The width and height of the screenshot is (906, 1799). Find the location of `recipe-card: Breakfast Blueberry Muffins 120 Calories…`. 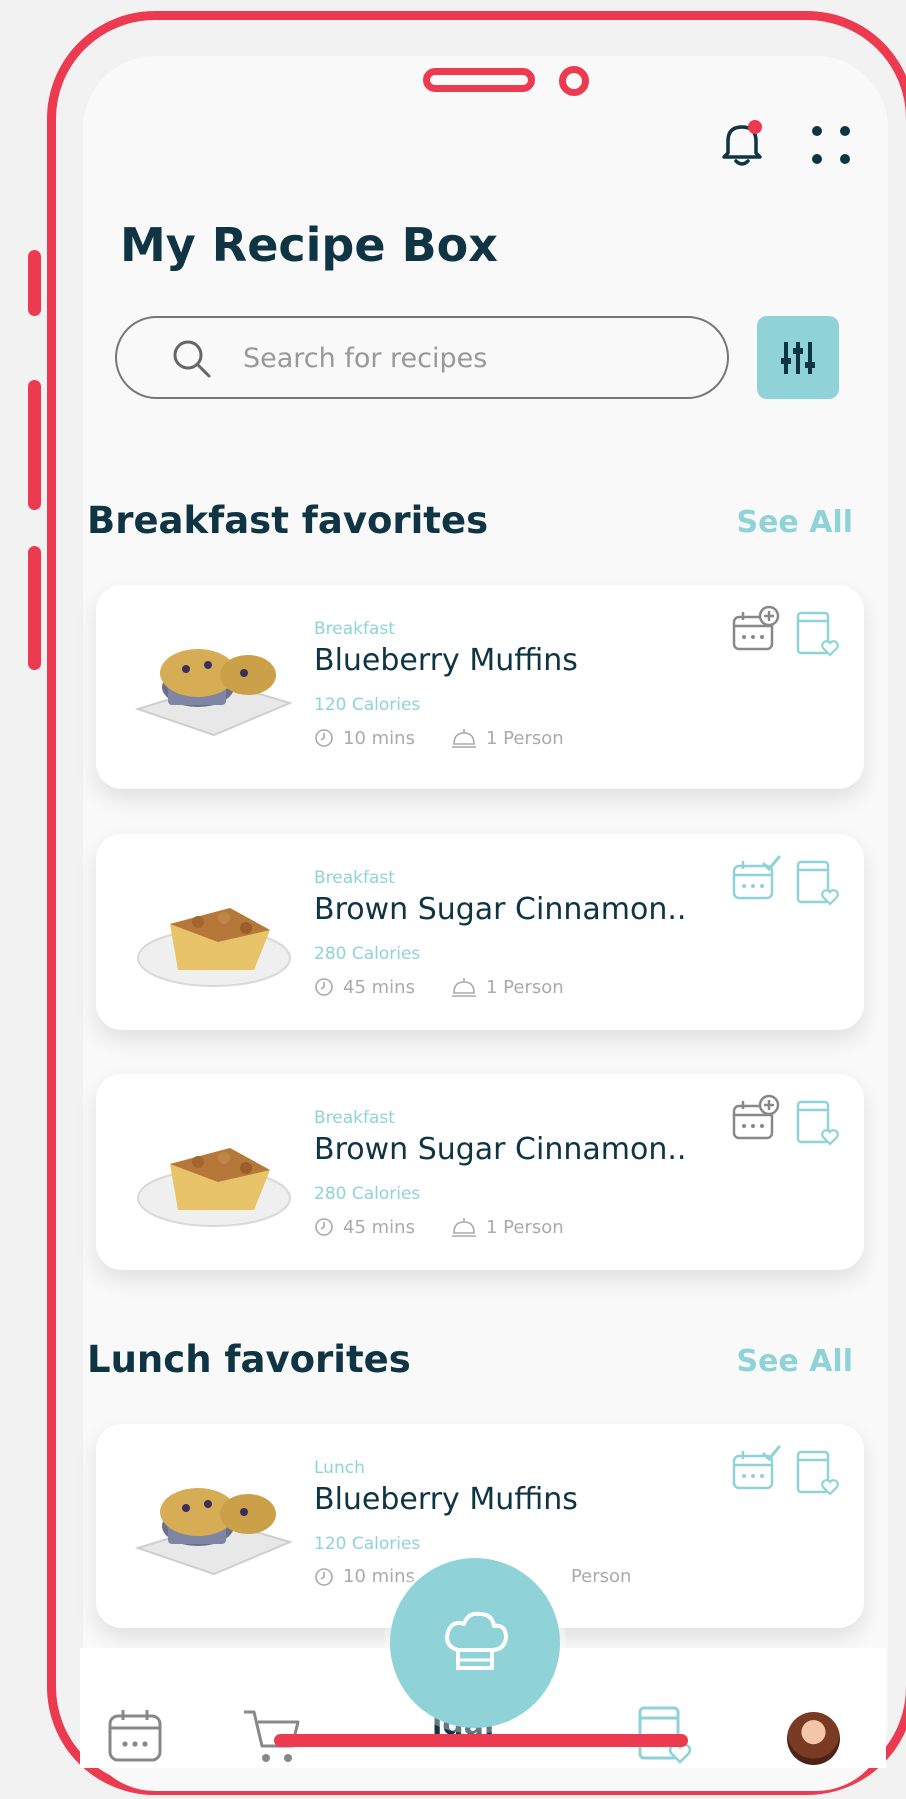

recipe-card: Breakfast Blueberry Muffins 120 Calories… is located at coordinates (480, 687).